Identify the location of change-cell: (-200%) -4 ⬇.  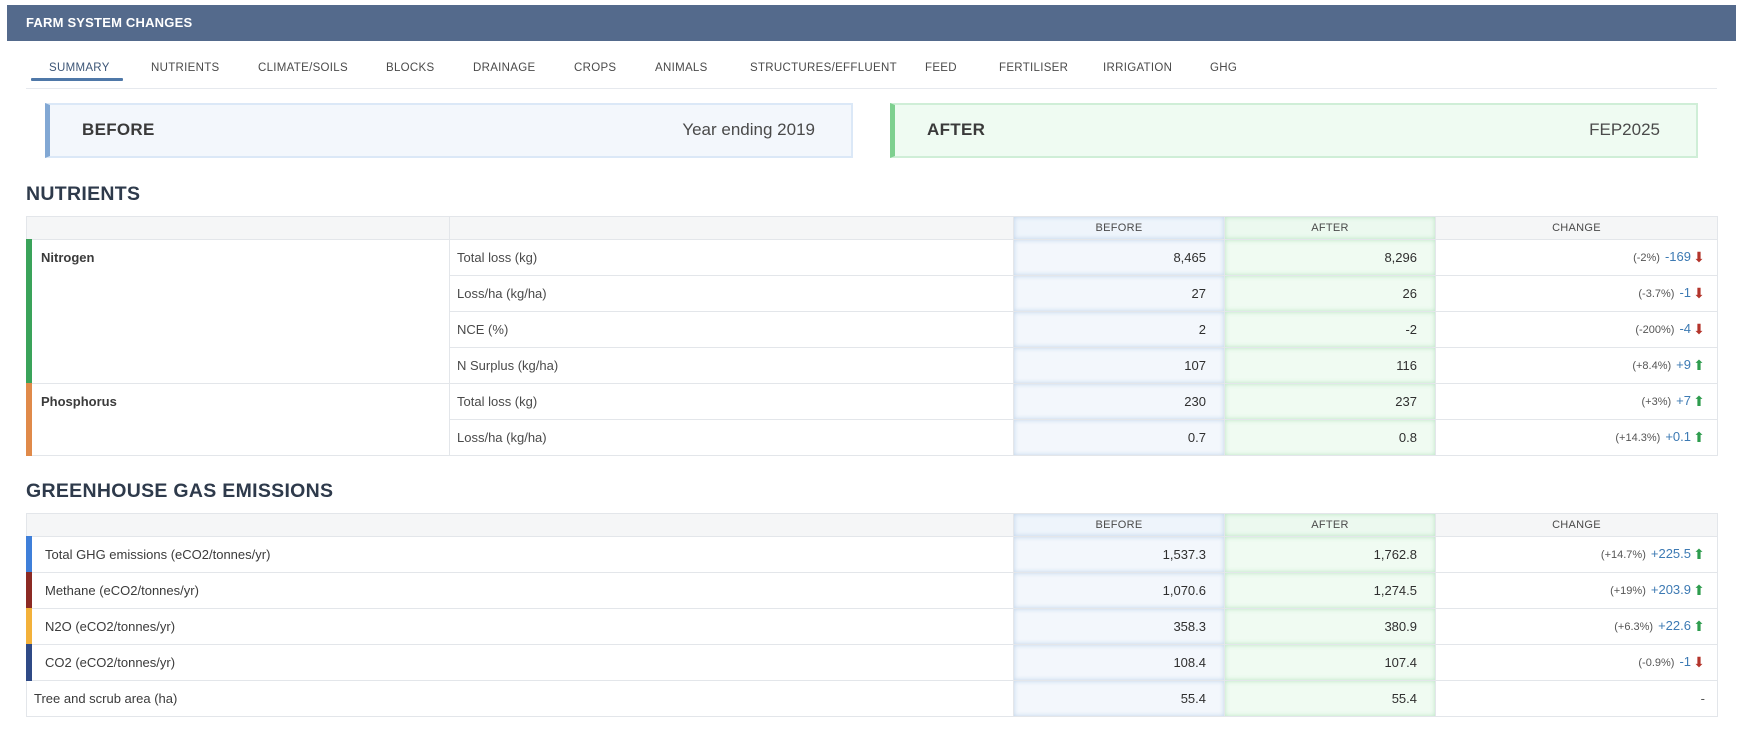
(1576, 329).